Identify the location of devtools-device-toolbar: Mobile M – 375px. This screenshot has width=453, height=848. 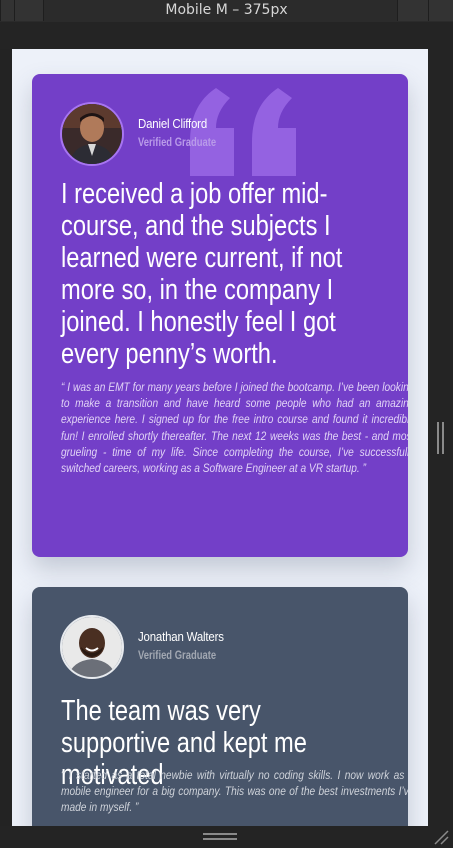
(226, 11).